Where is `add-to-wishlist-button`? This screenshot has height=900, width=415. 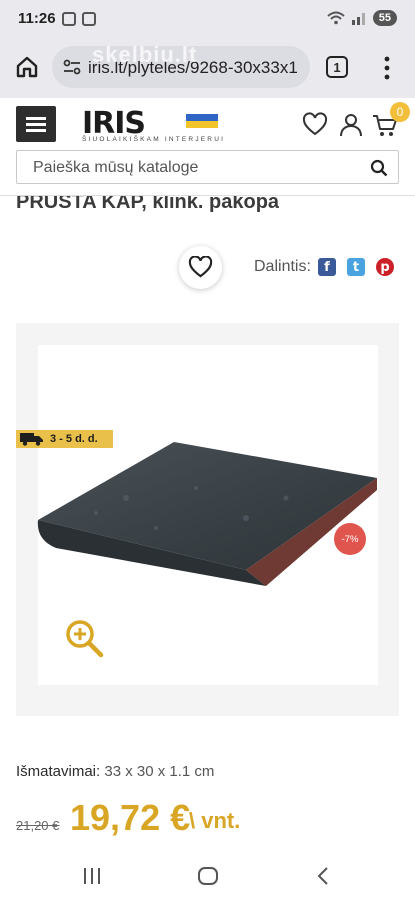
add-to-wishlist-button is located at coordinates (200, 267).